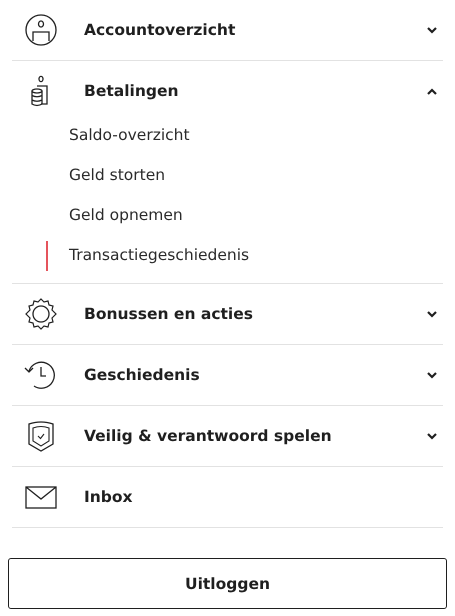 This screenshot has width=455, height=616. Describe the element at coordinates (41, 30) in the screenshot. I see `user-icon` at that location.